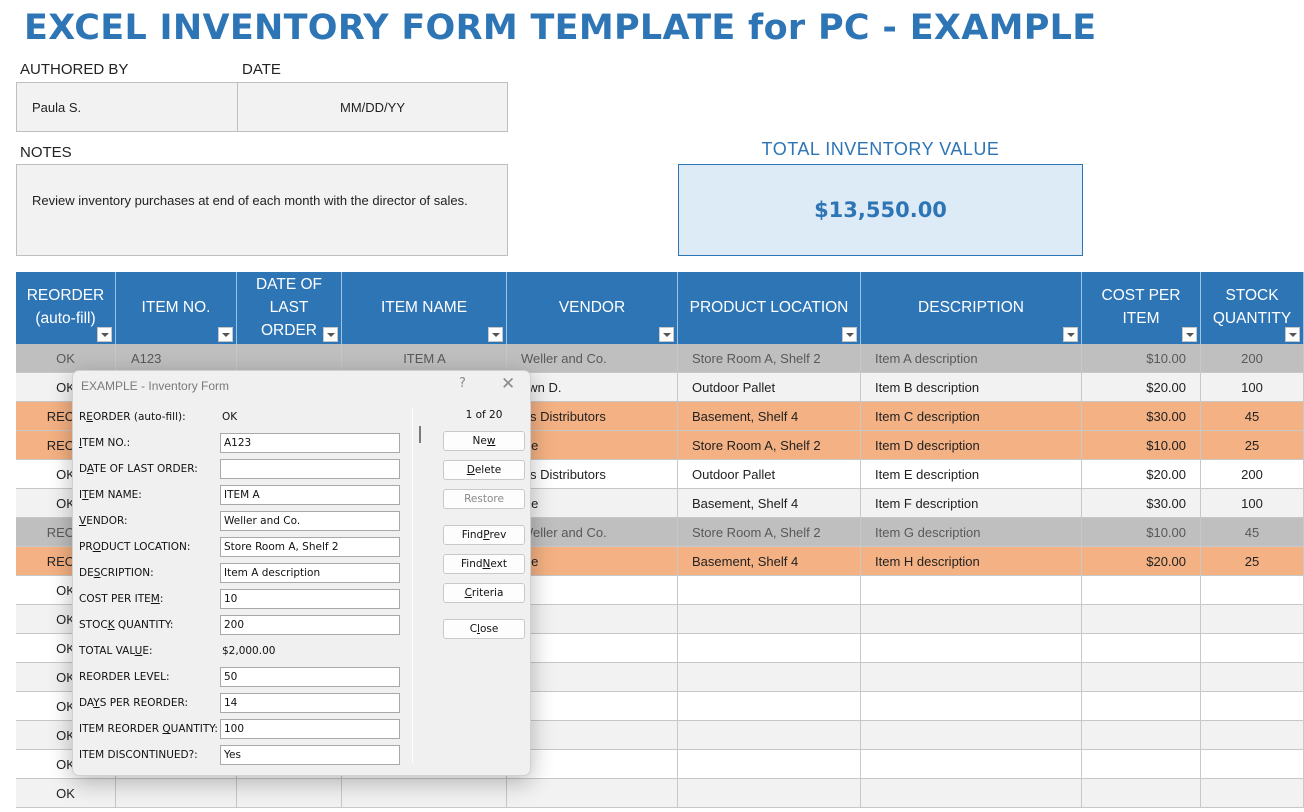 The height and width of the screenshot is (812, 1304). Describe the element at coordinates (127, 107) in the screenshot. I see `author-field: Paula S.` at that location.